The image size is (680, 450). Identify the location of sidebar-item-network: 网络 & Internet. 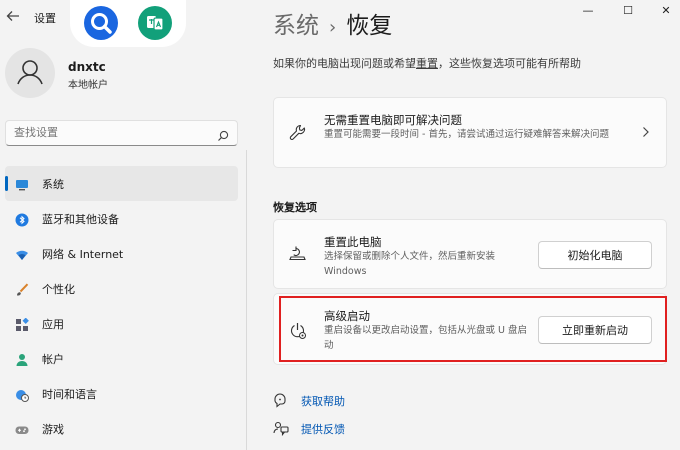
(121, 253).